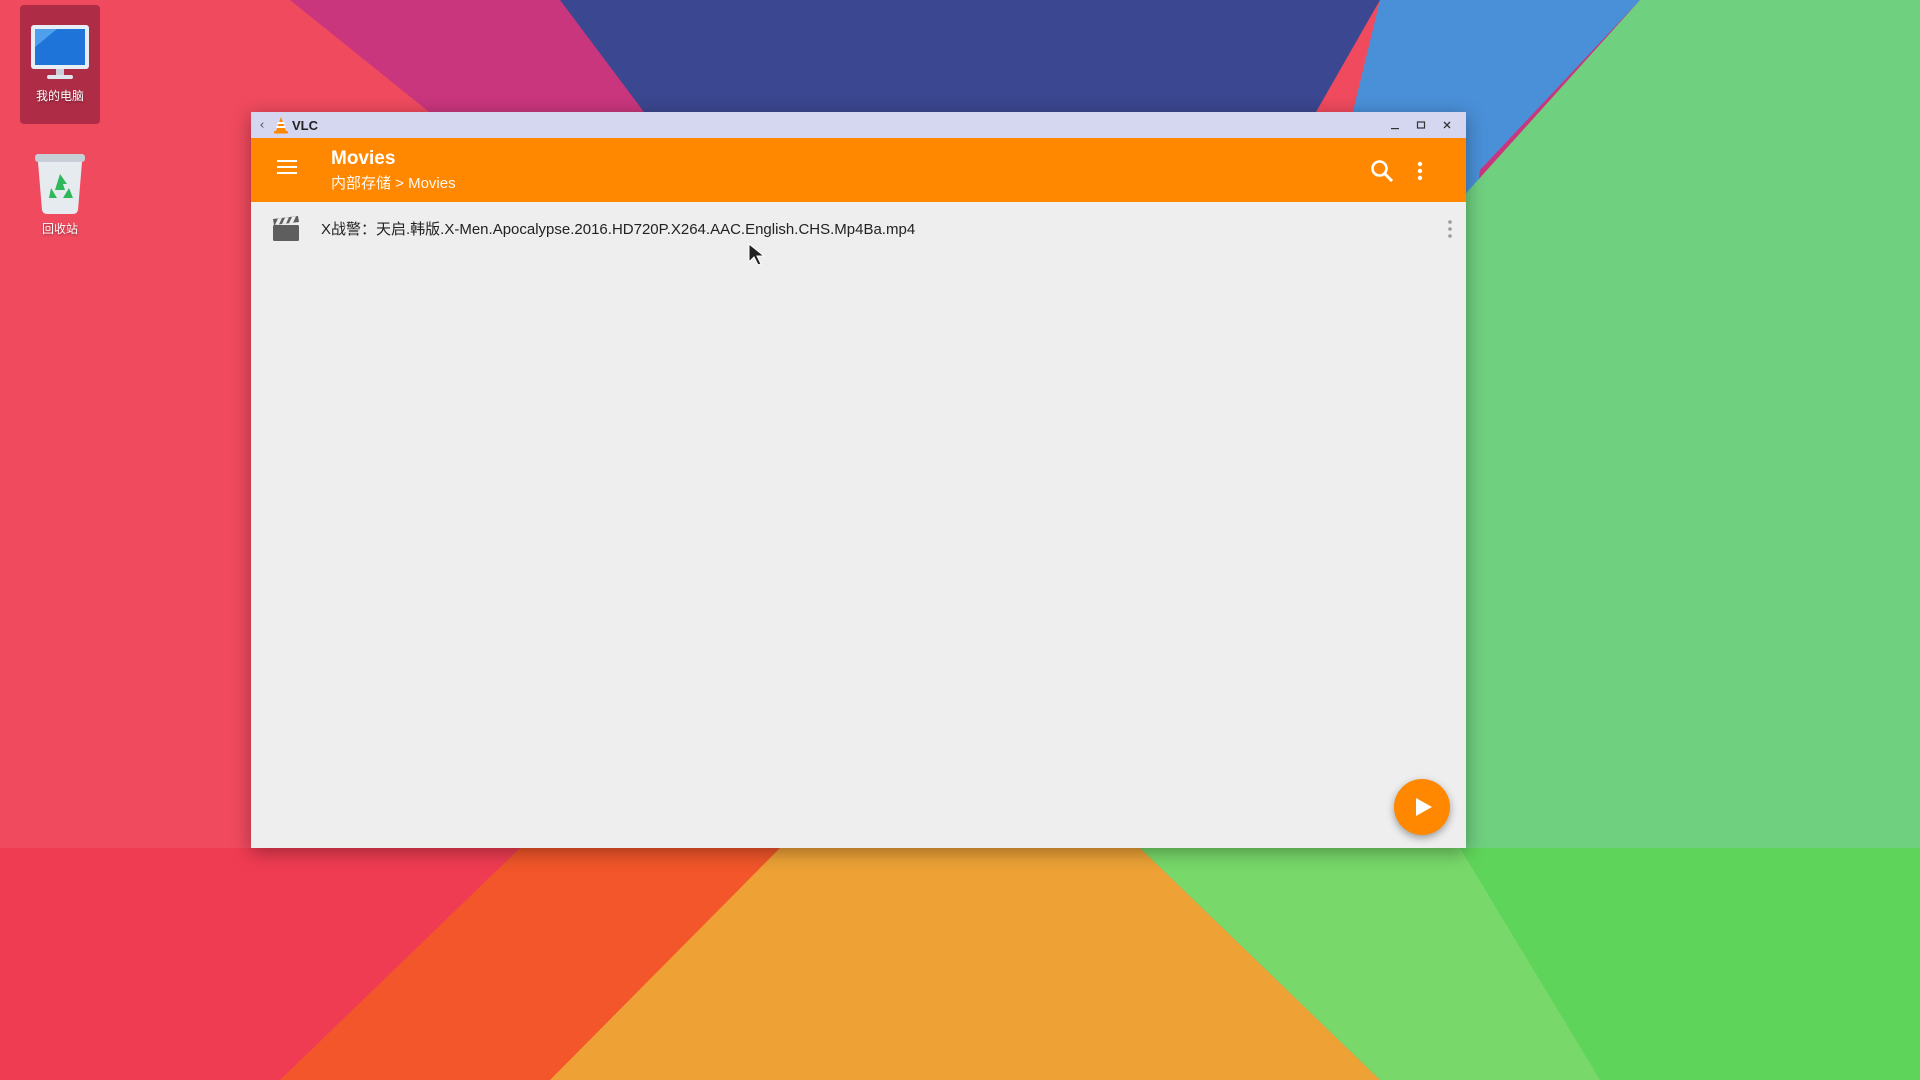 The image size is (1920, 1080). I want to click on page-title: Movies, so click(363, 158).